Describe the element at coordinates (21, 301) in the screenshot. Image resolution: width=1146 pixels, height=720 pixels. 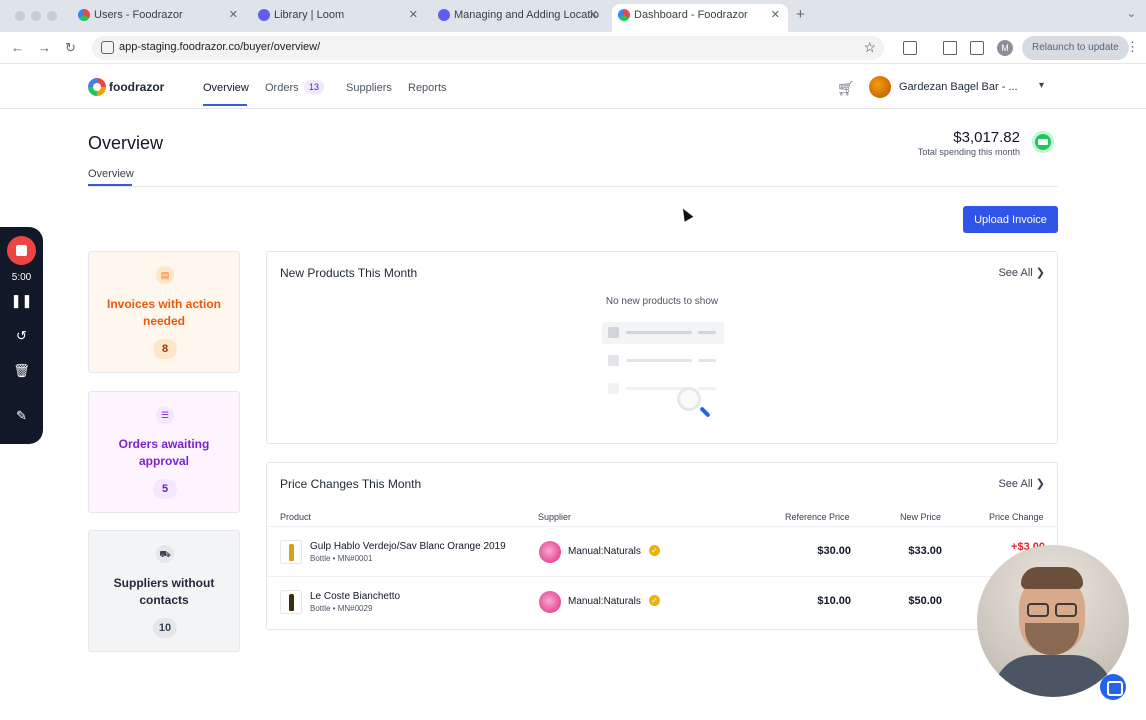
I see `pause-icon: ❚❚` at that location.